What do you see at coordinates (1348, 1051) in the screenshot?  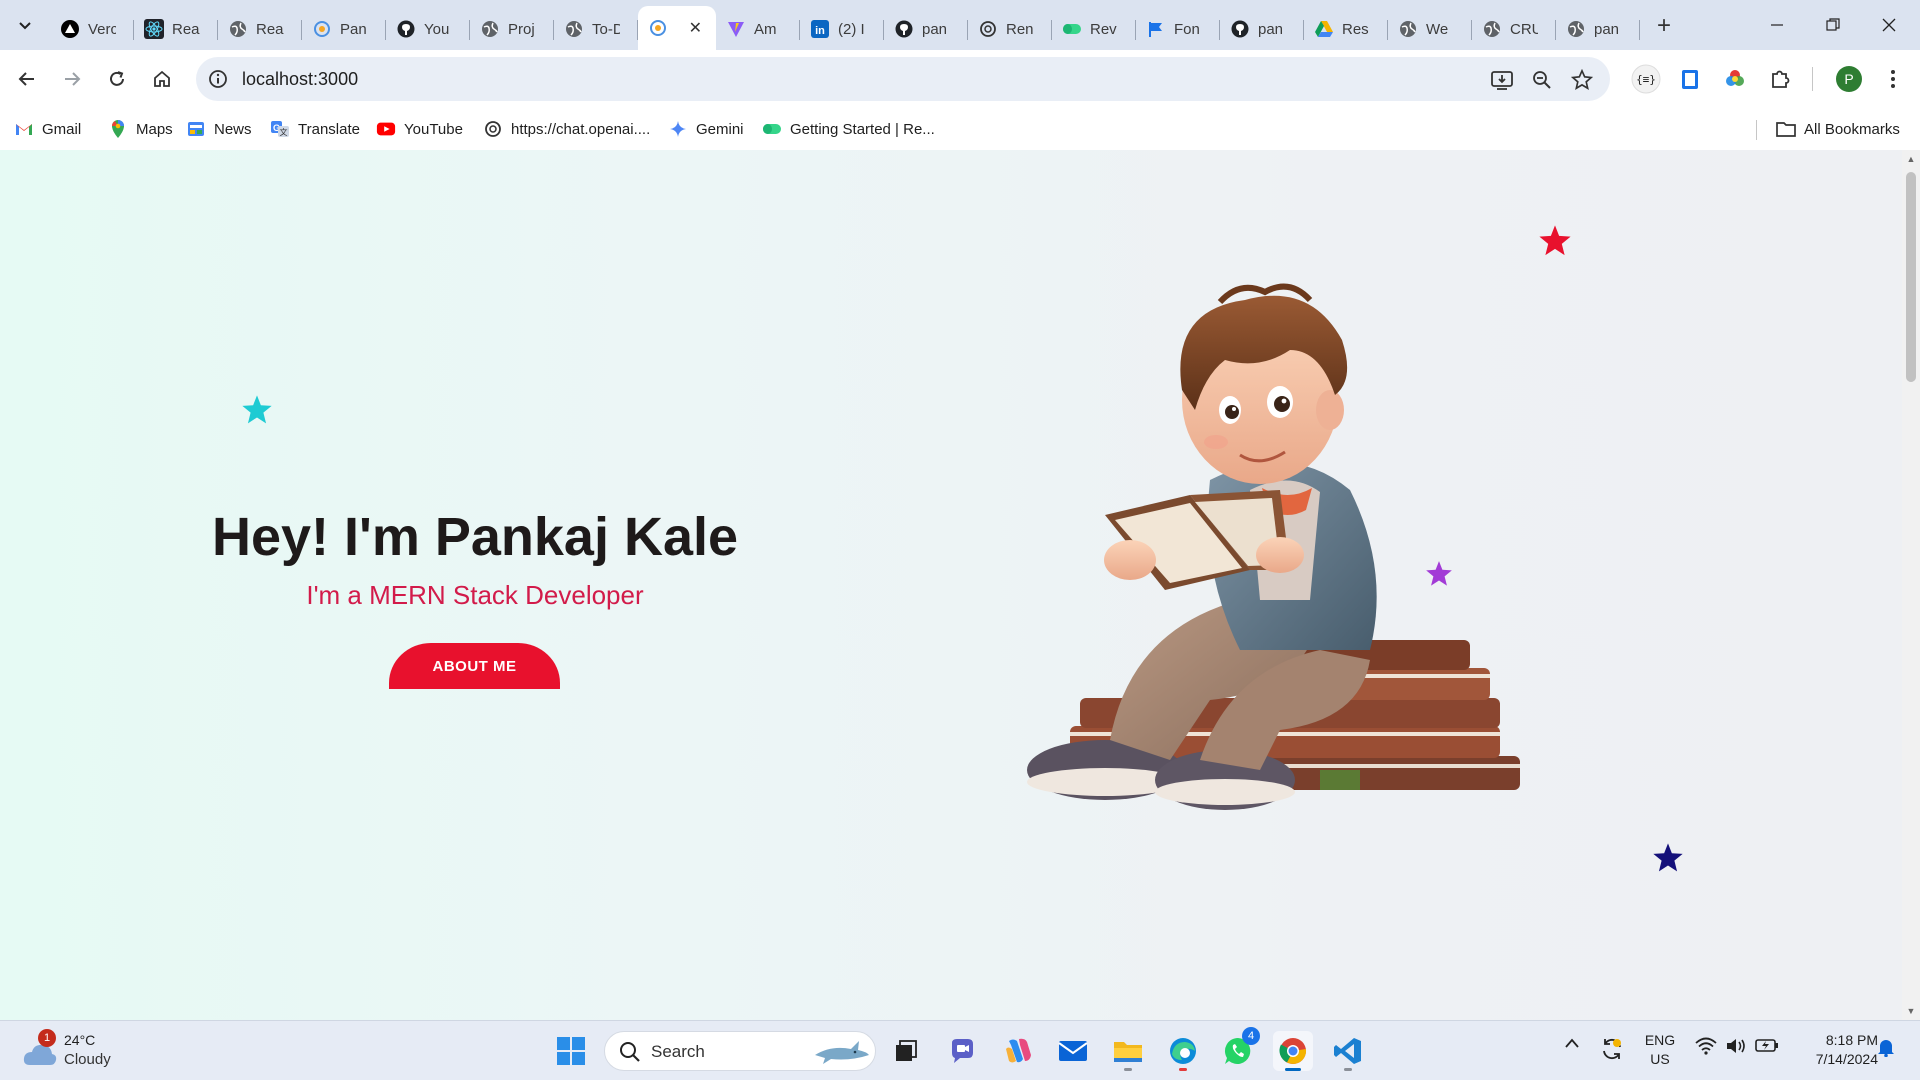 I see `vscode-button` at bounding box center [1348, 1051].